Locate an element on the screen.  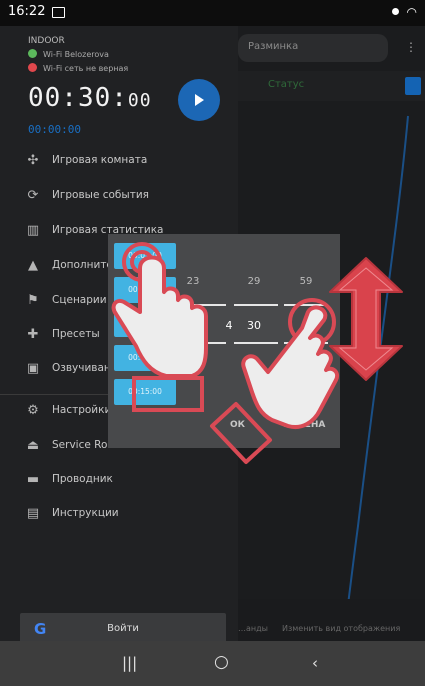
menu-item-file-explorer: ▬ Проводник is located at coordinates (119, 481).